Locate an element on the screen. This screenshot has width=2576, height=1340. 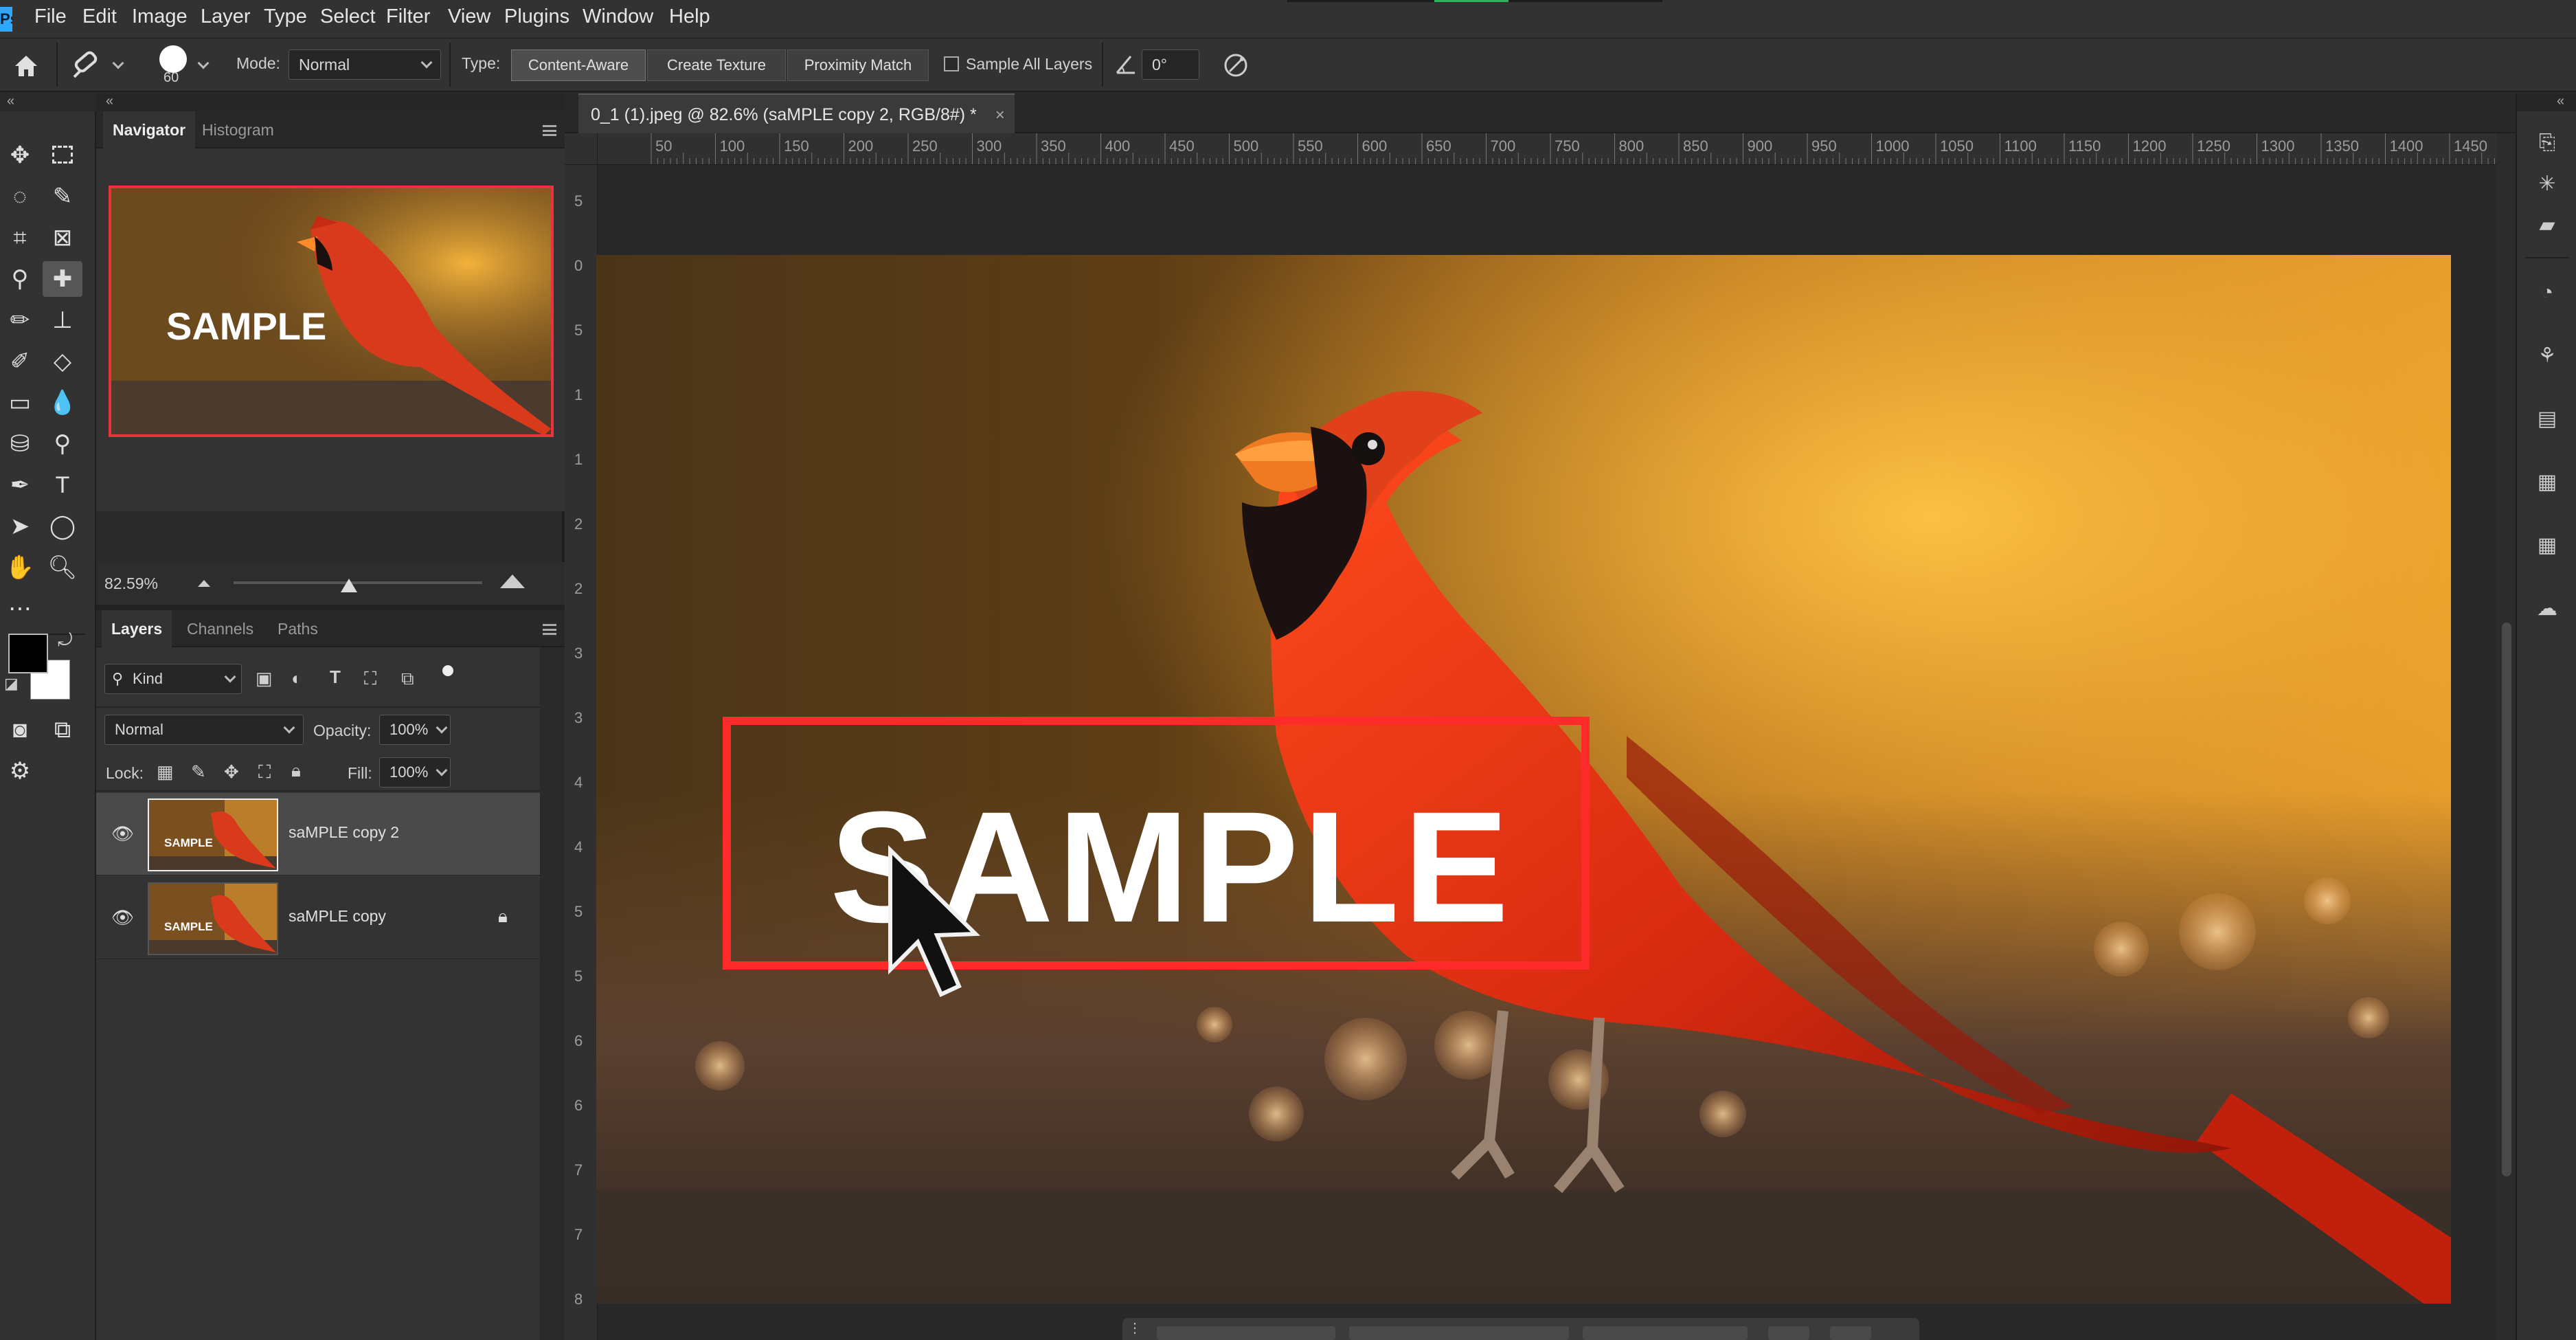
content-aware-button: Content-Aware is located at coordinates (578, 65).